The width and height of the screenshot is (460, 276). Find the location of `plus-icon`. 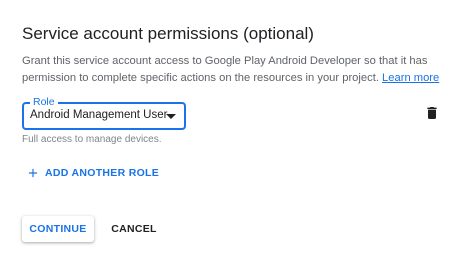

plus-icon is located at coordinates (33, 173).